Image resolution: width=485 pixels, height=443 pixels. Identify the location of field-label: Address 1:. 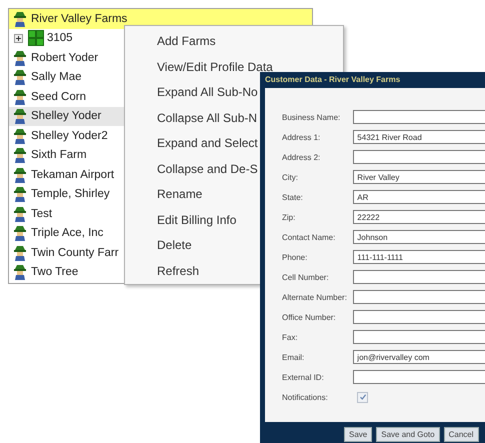
(302, 137).